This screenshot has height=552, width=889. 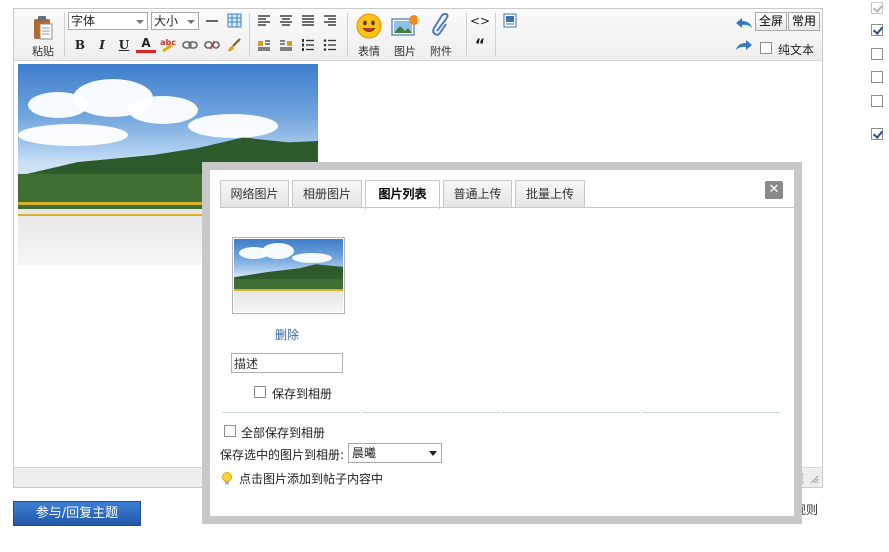 I want to click on font-size-select: 大小, so click(x=175, y=21).